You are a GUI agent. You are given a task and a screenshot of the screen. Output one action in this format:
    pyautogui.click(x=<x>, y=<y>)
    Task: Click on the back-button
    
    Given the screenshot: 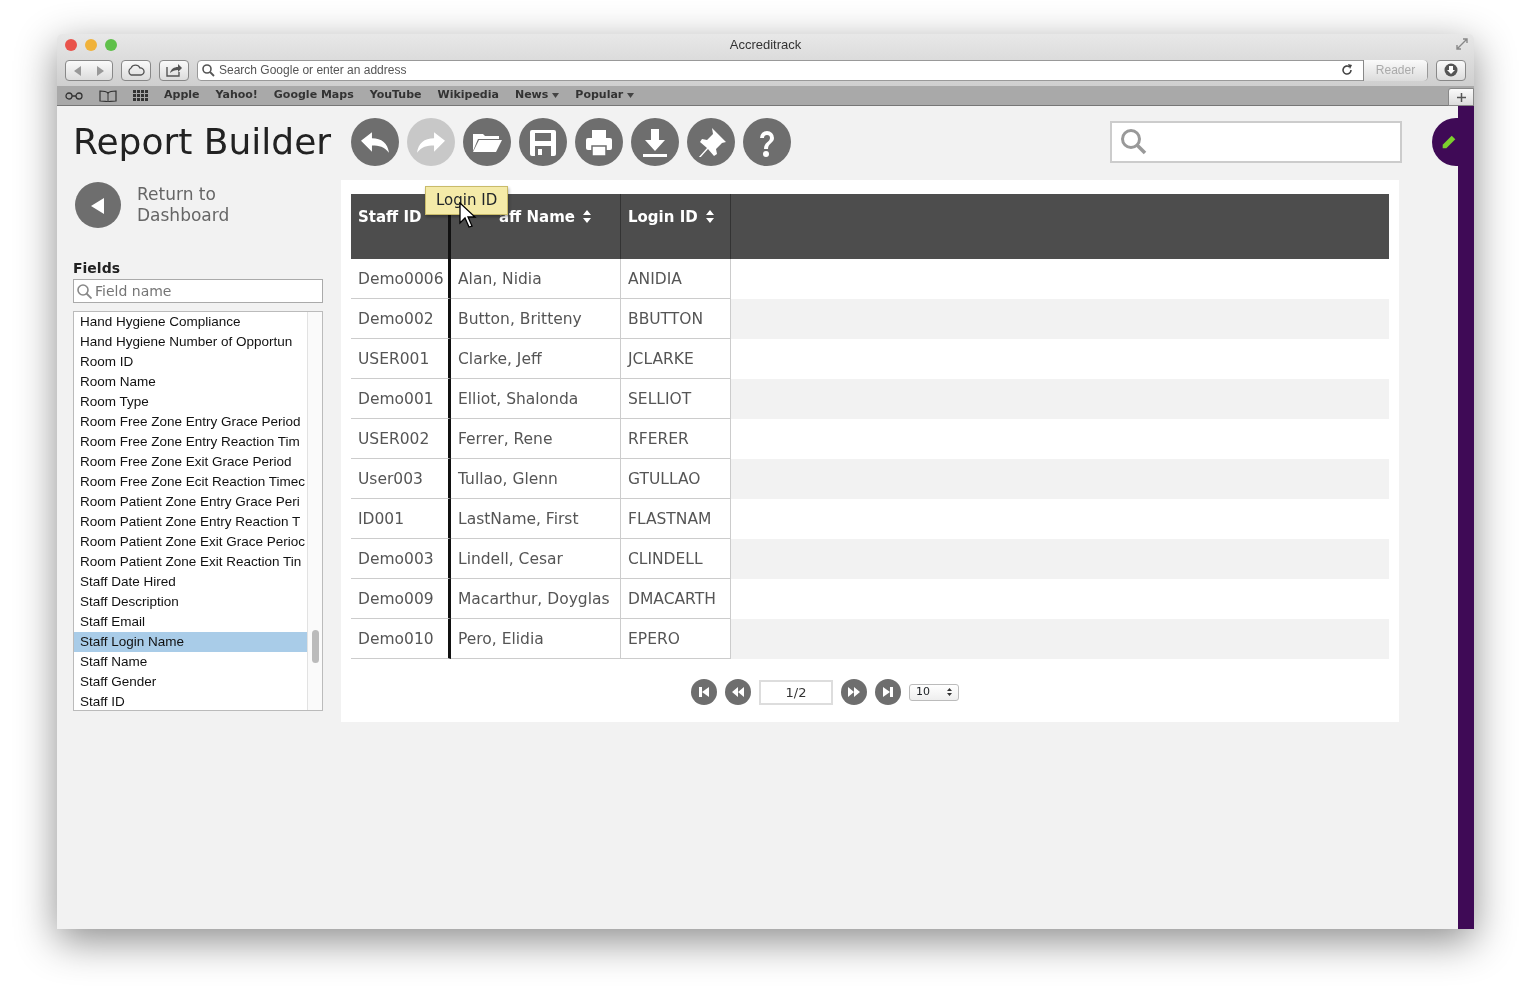 What is the action you would take?
    pyautogui.click(x=98, y=205)
    